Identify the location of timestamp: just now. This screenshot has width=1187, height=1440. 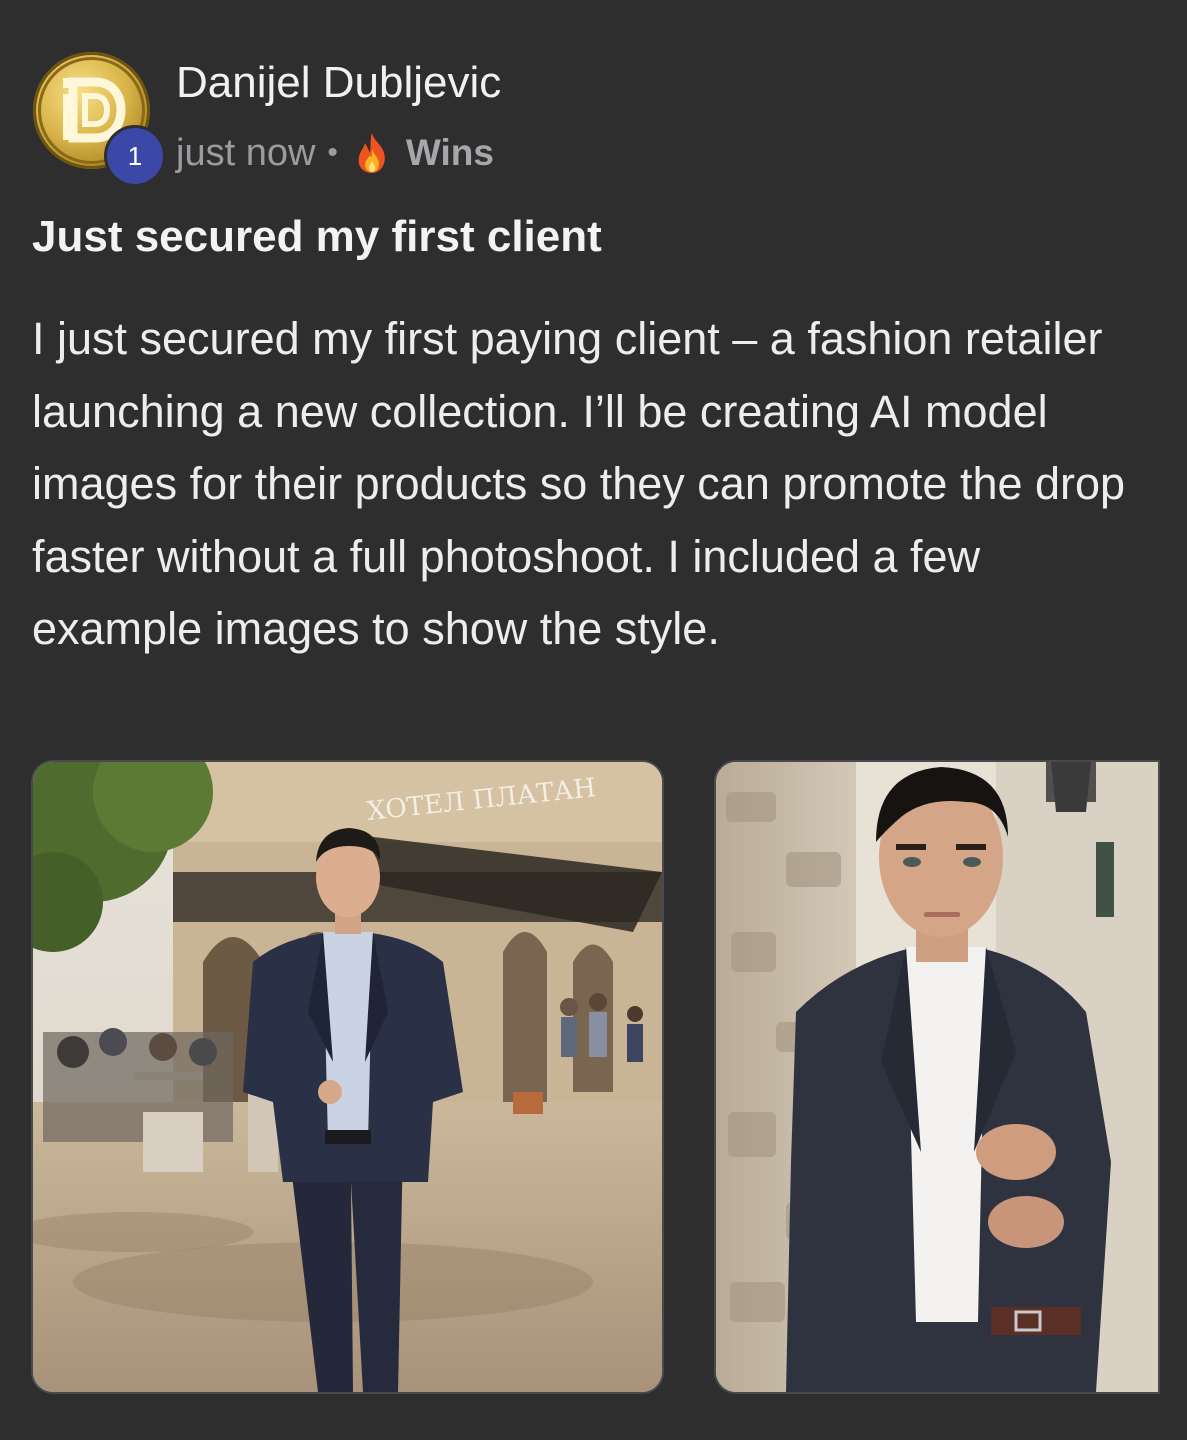
(246, 152).